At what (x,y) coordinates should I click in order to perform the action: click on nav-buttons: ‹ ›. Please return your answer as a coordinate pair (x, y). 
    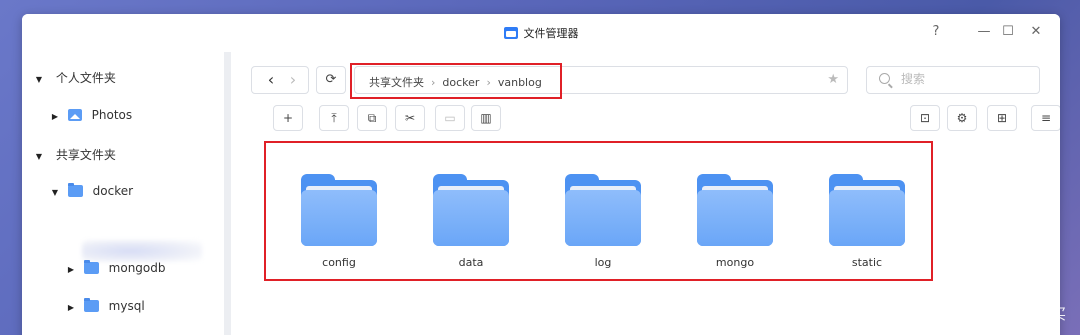
    Looking at the image, I should click on (280, 80).